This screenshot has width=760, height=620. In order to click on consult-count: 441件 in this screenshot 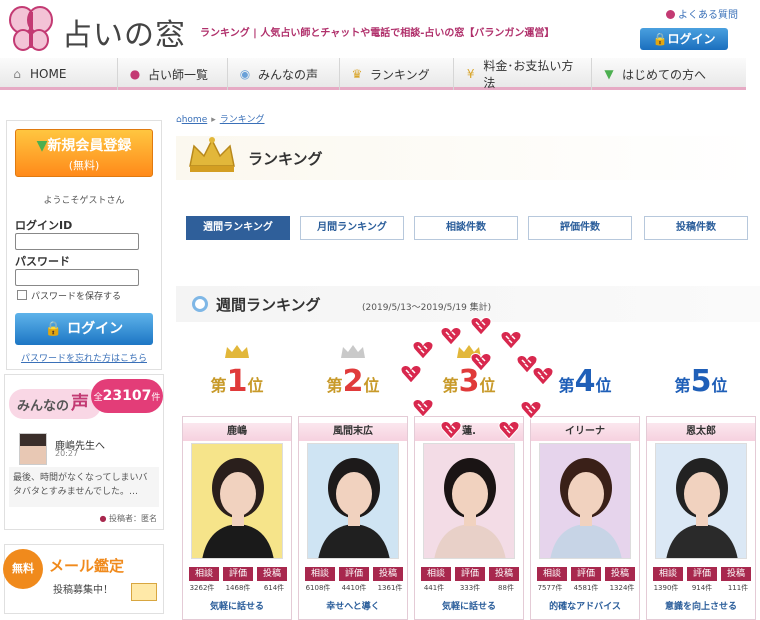, I will do `click(434, 588)`.